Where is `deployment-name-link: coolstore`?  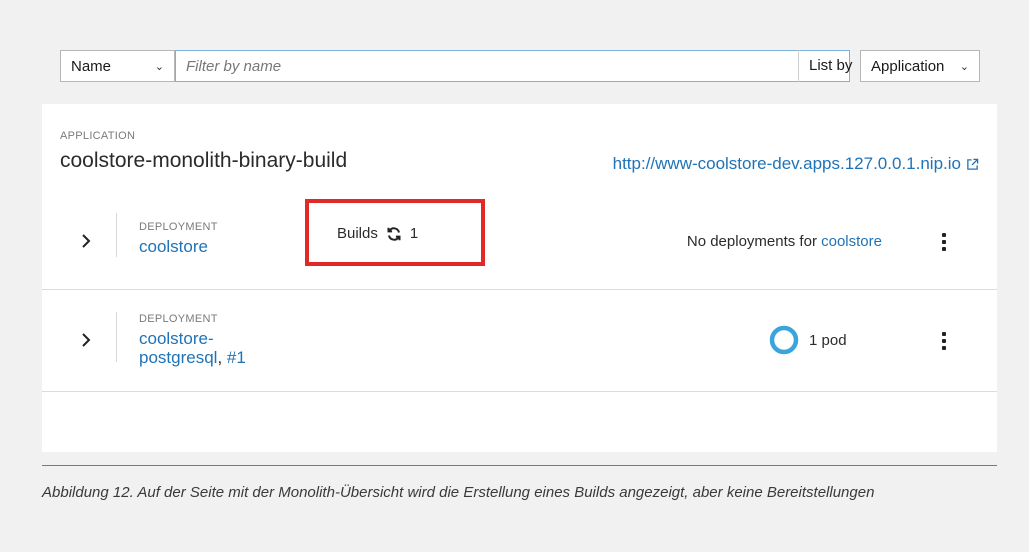 deployment-name-link: coolstore is located at coordinates (173, 246).